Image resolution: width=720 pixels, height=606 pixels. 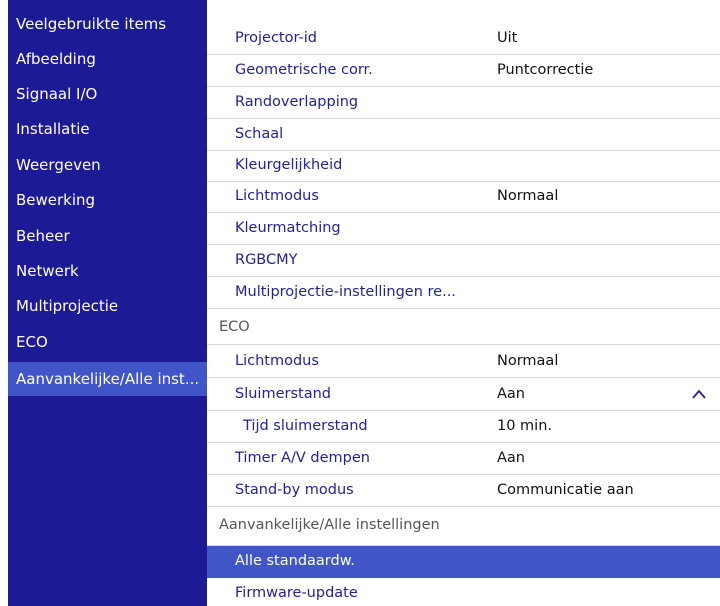 I want to click on sidebar-item-veelgebruikte-items: Veelgebruikte items, so click(x=107, y=24).